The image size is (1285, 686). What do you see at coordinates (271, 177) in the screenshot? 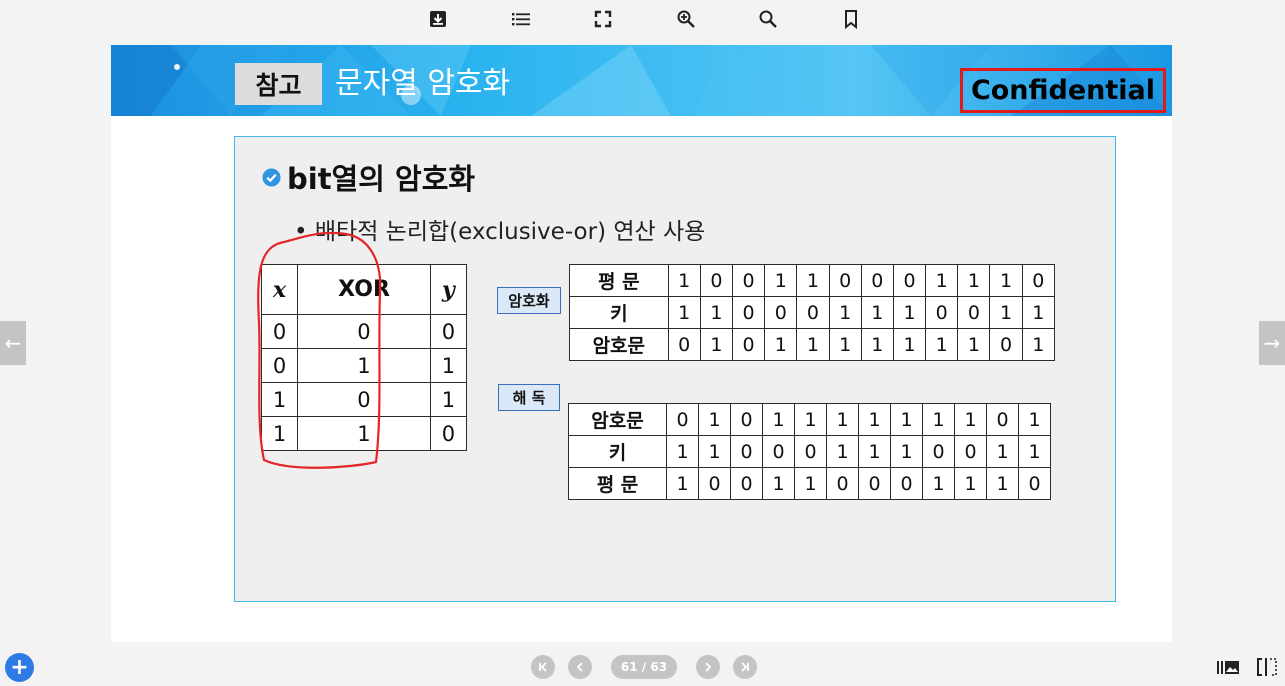
I see `check-circle-icon` at bounding box center [271, 177].